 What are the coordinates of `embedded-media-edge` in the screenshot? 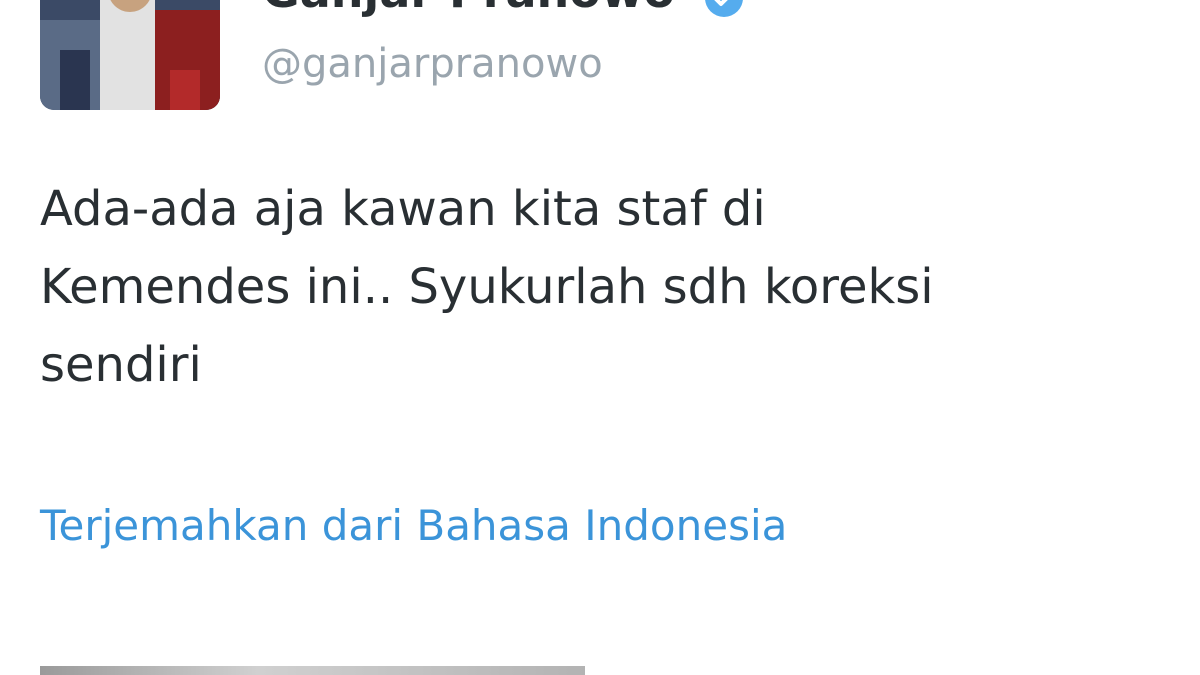 It's located at (312, 670).